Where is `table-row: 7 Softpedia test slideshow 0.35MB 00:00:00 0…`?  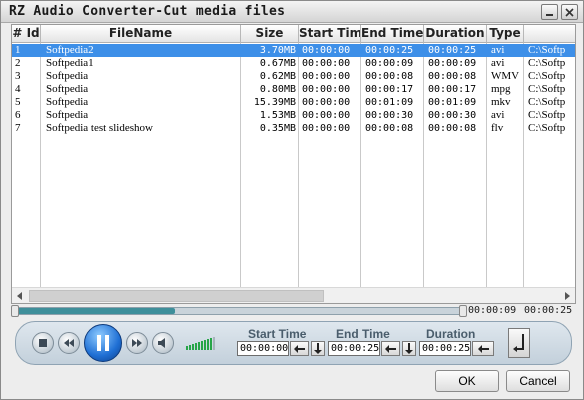 table-row: 7 Softpedia test slideshow 0.35MB 00:00:00 0… is located at coordinates (293, 128).